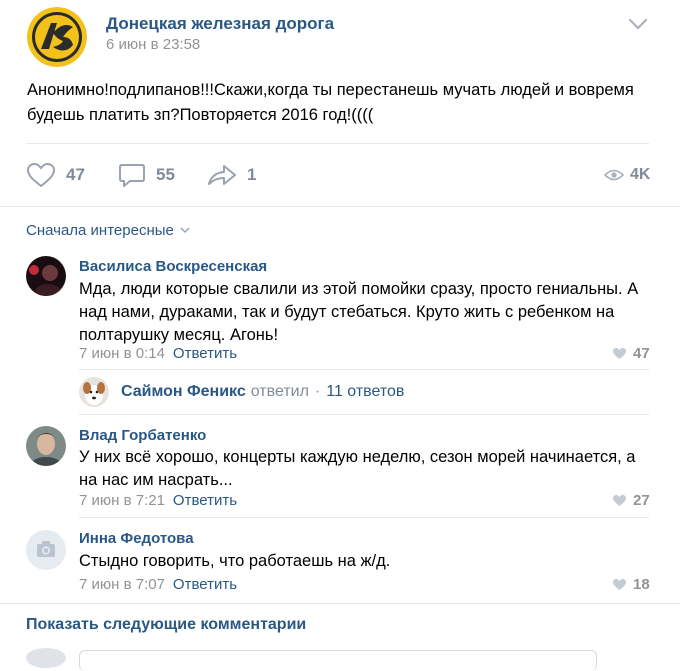 Image resolution: width=680 pixels, height=671 pixels. Describe the element at coordinates (183, 392) in the screenshot. I see `thread-author: Саймон Феникс` at that location.